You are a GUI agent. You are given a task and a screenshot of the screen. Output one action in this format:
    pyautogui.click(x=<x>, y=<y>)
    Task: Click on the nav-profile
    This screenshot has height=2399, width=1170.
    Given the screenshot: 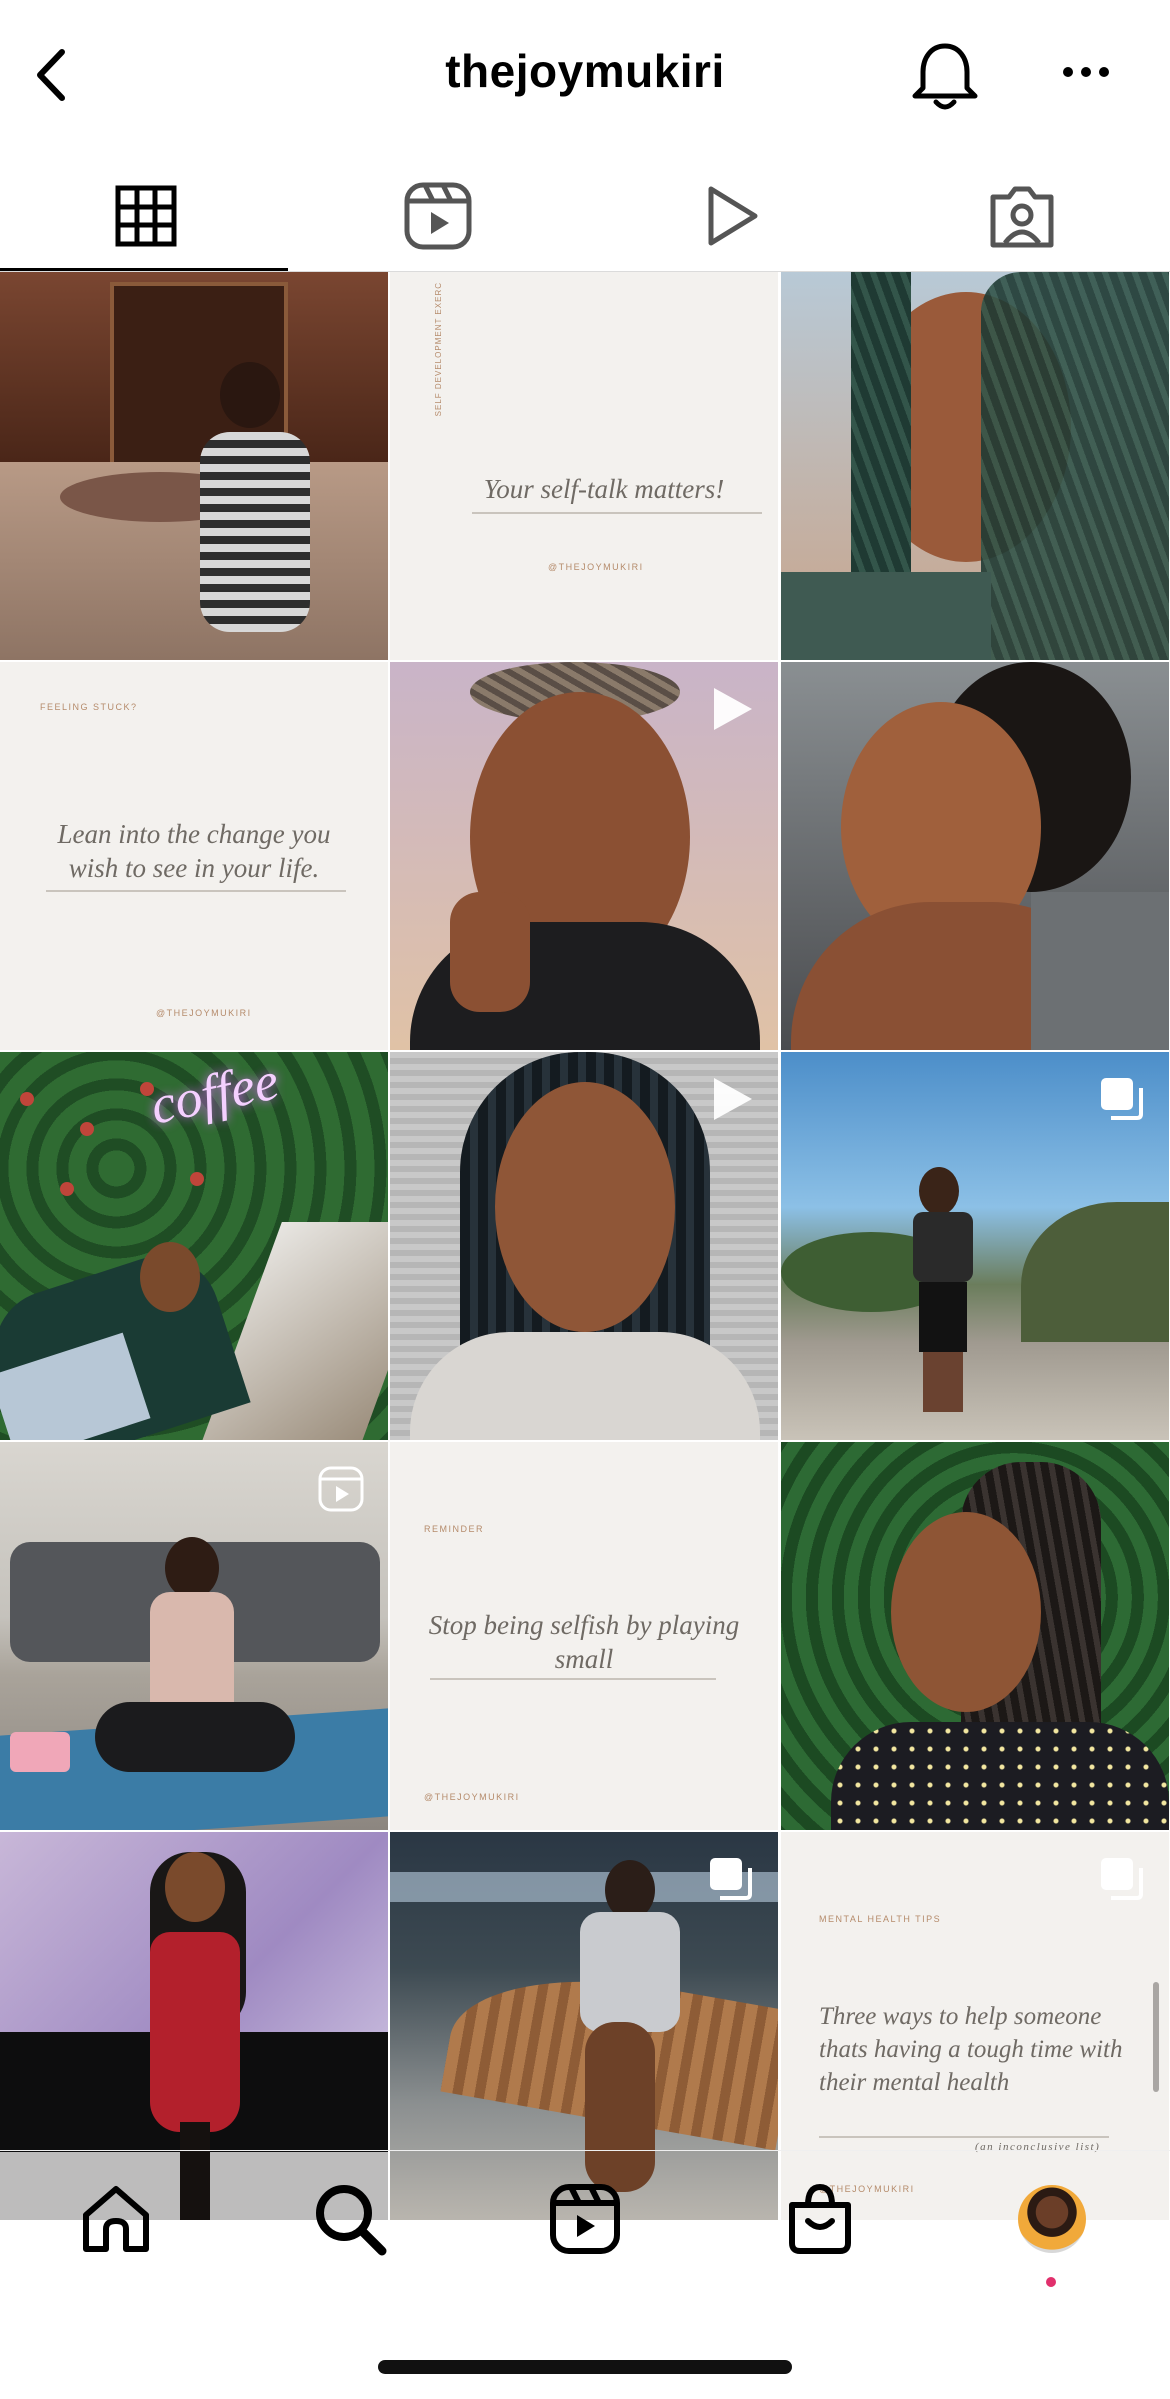 What is the action you would take?
    pyautogui.click(x=1052, y=2219)
    